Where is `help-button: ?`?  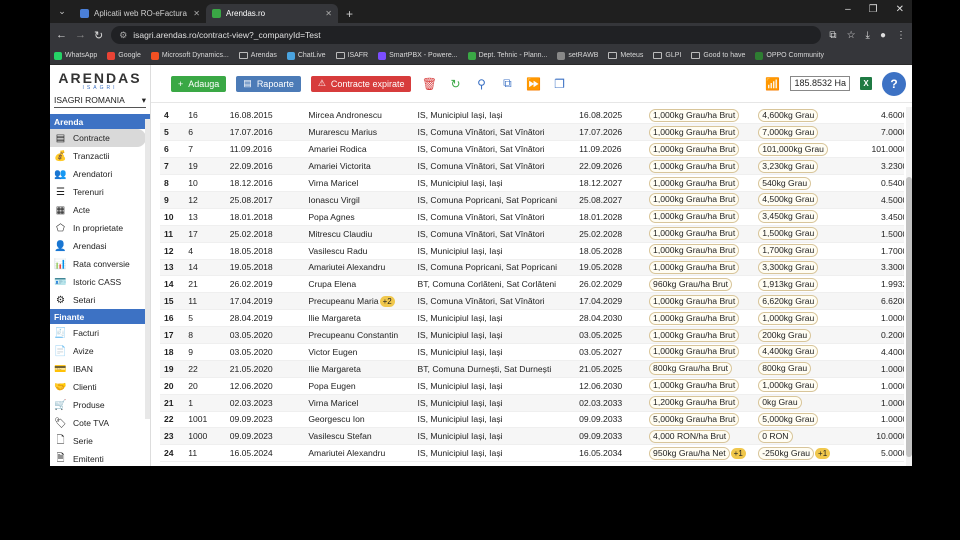 help-button: ? is located at coordinates (894, 83).